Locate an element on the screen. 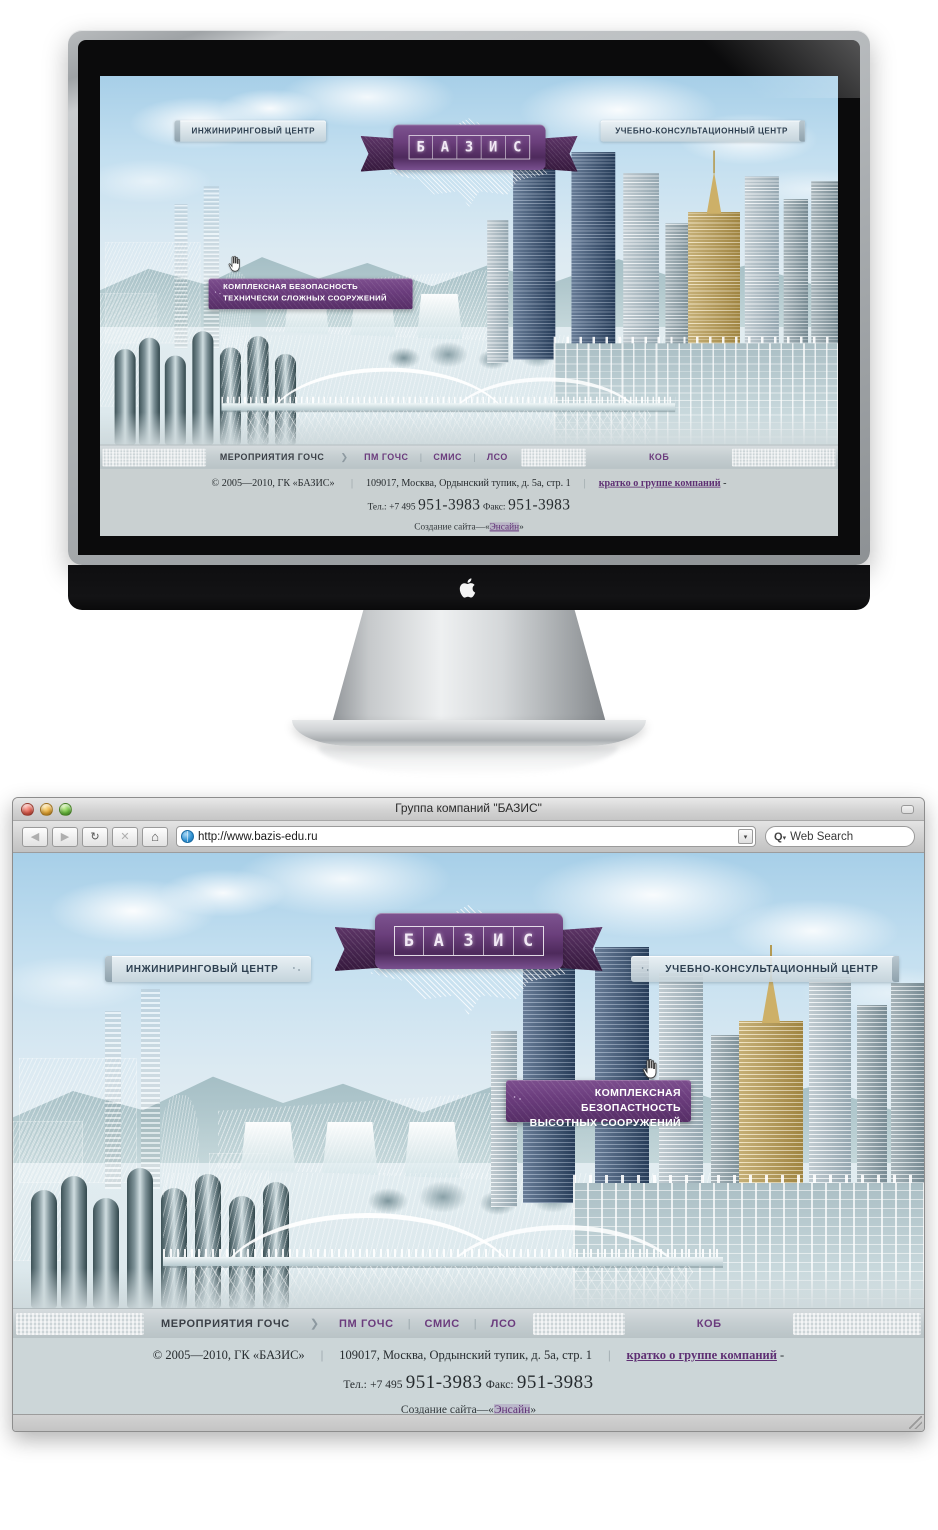  nav-item-kob: КОБ is located at coordinates (709, 1324).